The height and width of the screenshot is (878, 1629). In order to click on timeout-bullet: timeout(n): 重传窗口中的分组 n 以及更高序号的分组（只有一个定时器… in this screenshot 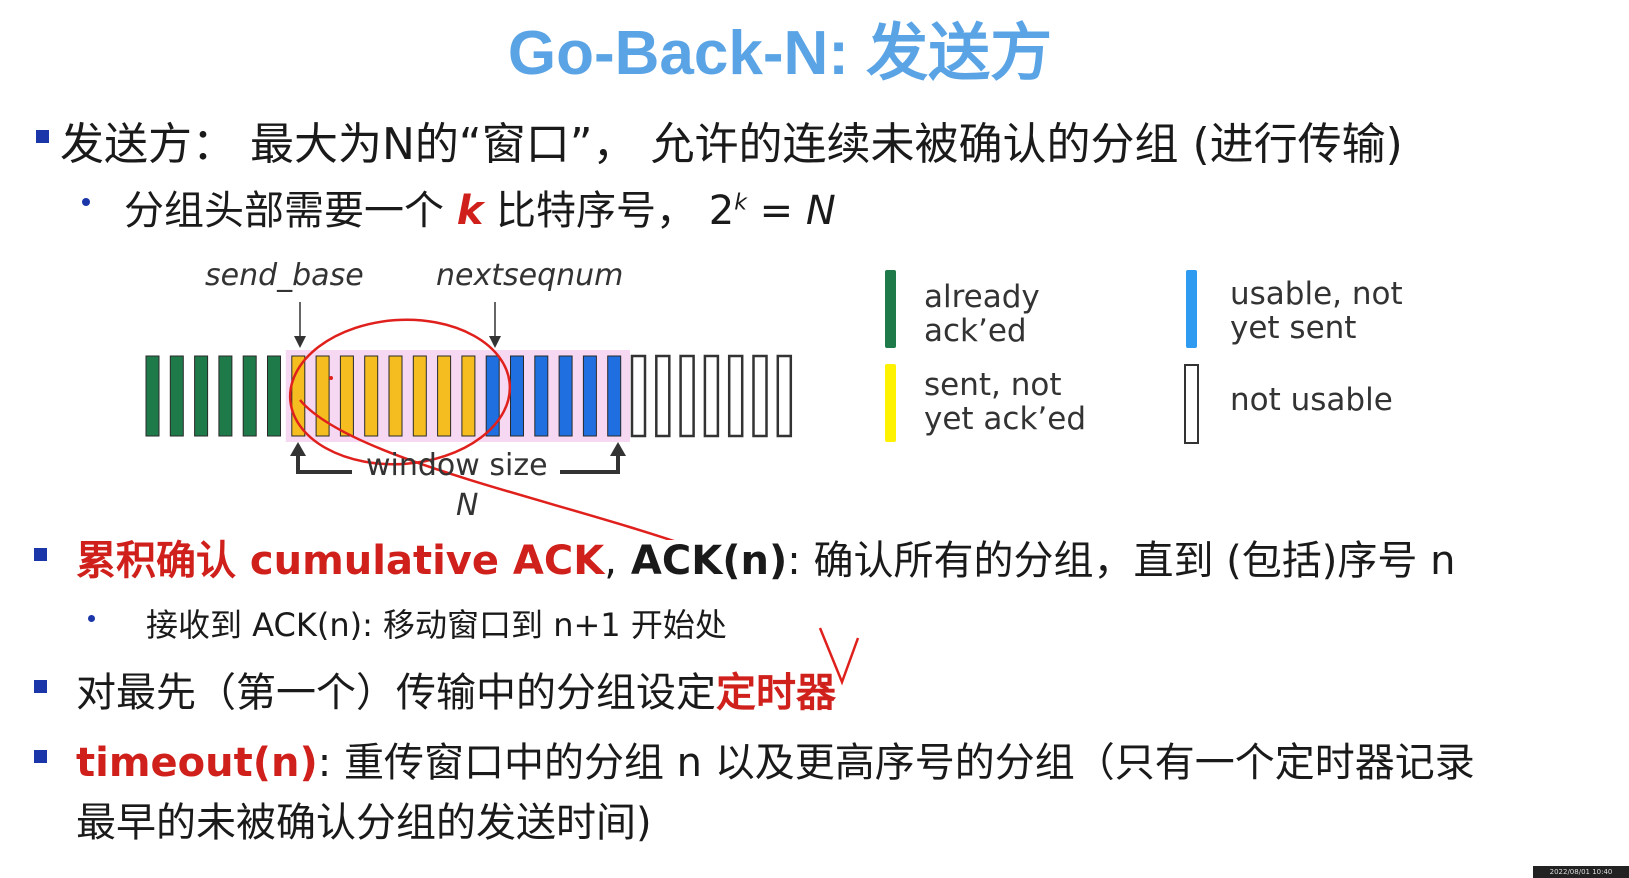, I will do `click(775, 759)`.